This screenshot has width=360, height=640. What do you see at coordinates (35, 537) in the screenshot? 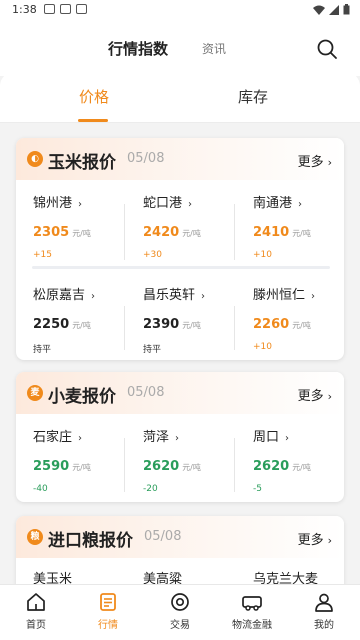
I see `grain-icon: 粮` at bounding box center [35, 537].